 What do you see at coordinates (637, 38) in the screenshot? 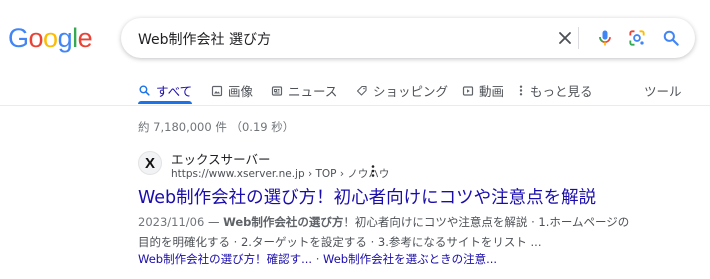
I see `lens-camera-icon` at bounding box center [637, 38].